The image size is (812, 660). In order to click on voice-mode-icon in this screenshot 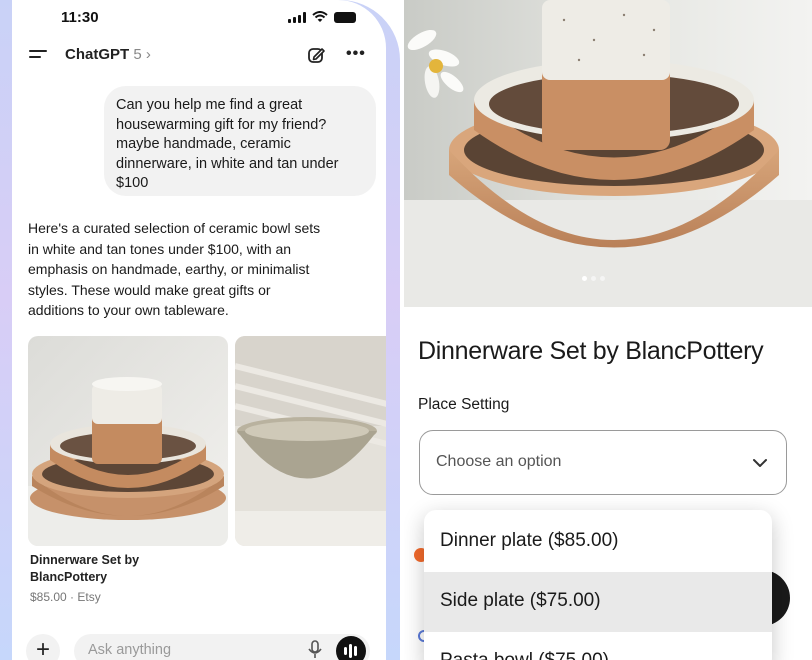, I will do `click(351, 648)`.